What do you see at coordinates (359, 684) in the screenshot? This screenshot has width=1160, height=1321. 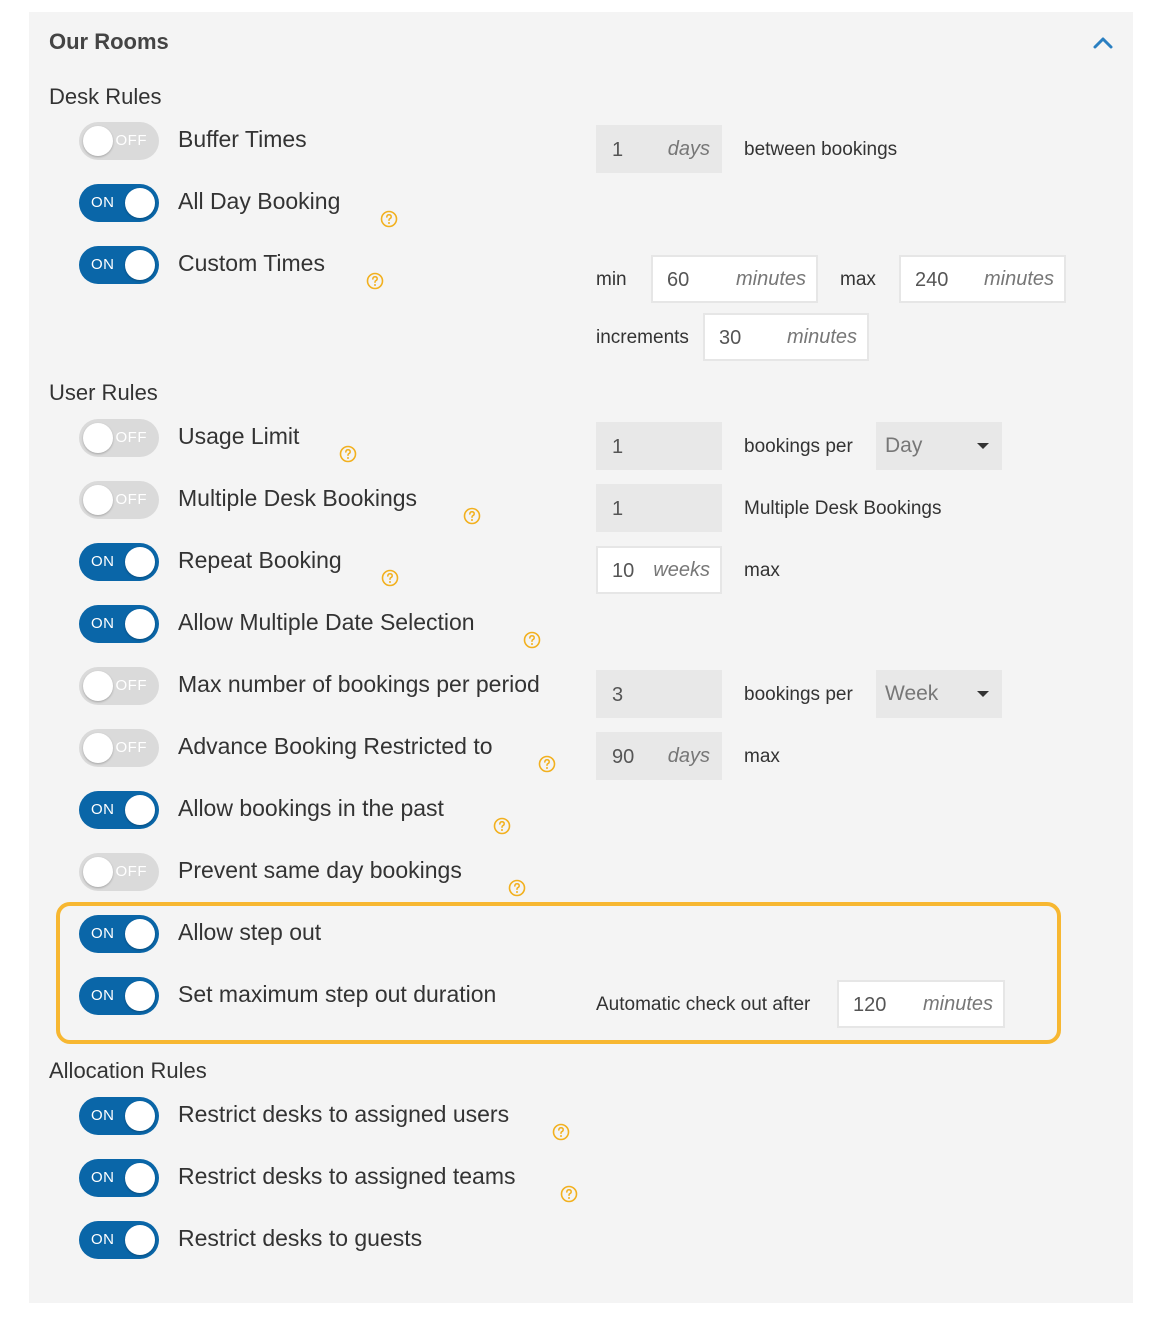 I see `max-bookings-per-period-label: Max number of bookings per period` at bounding box center [359, 684].